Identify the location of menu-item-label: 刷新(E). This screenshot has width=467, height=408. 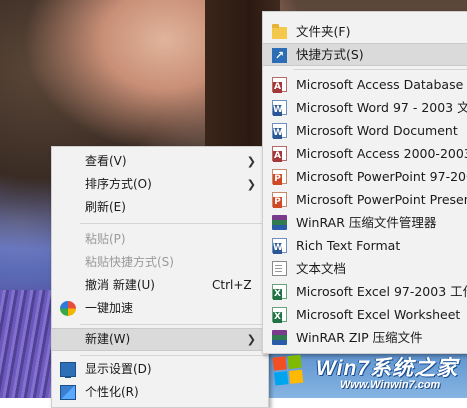
(105, 207).